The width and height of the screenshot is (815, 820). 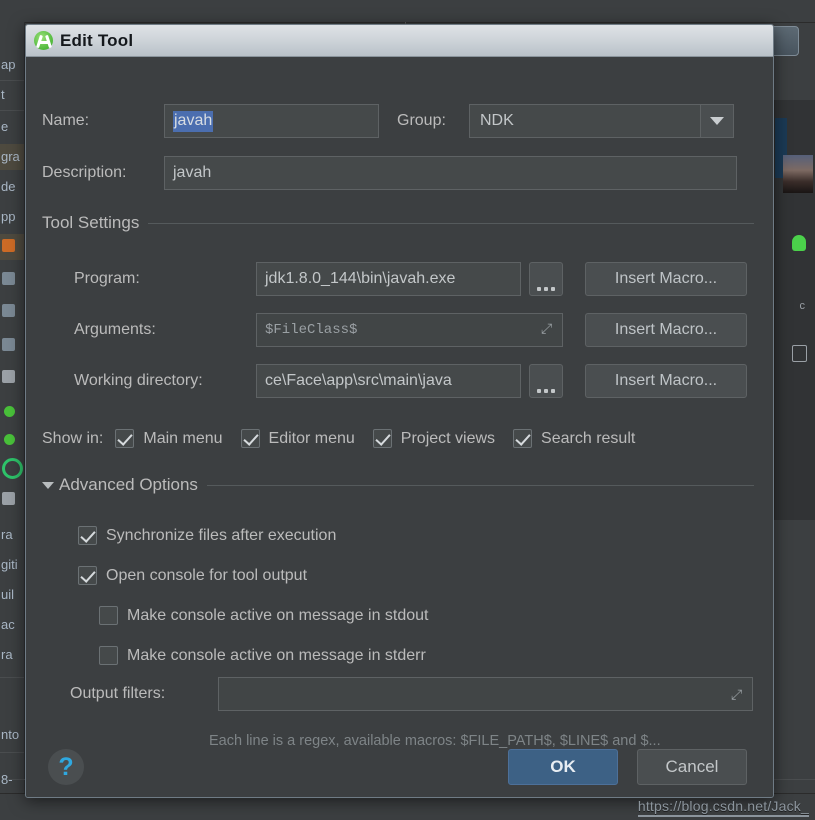 What do you see at coordinates (8, 245) in the screenshot?
I see `module-icon` at bounding box center [8, 245].